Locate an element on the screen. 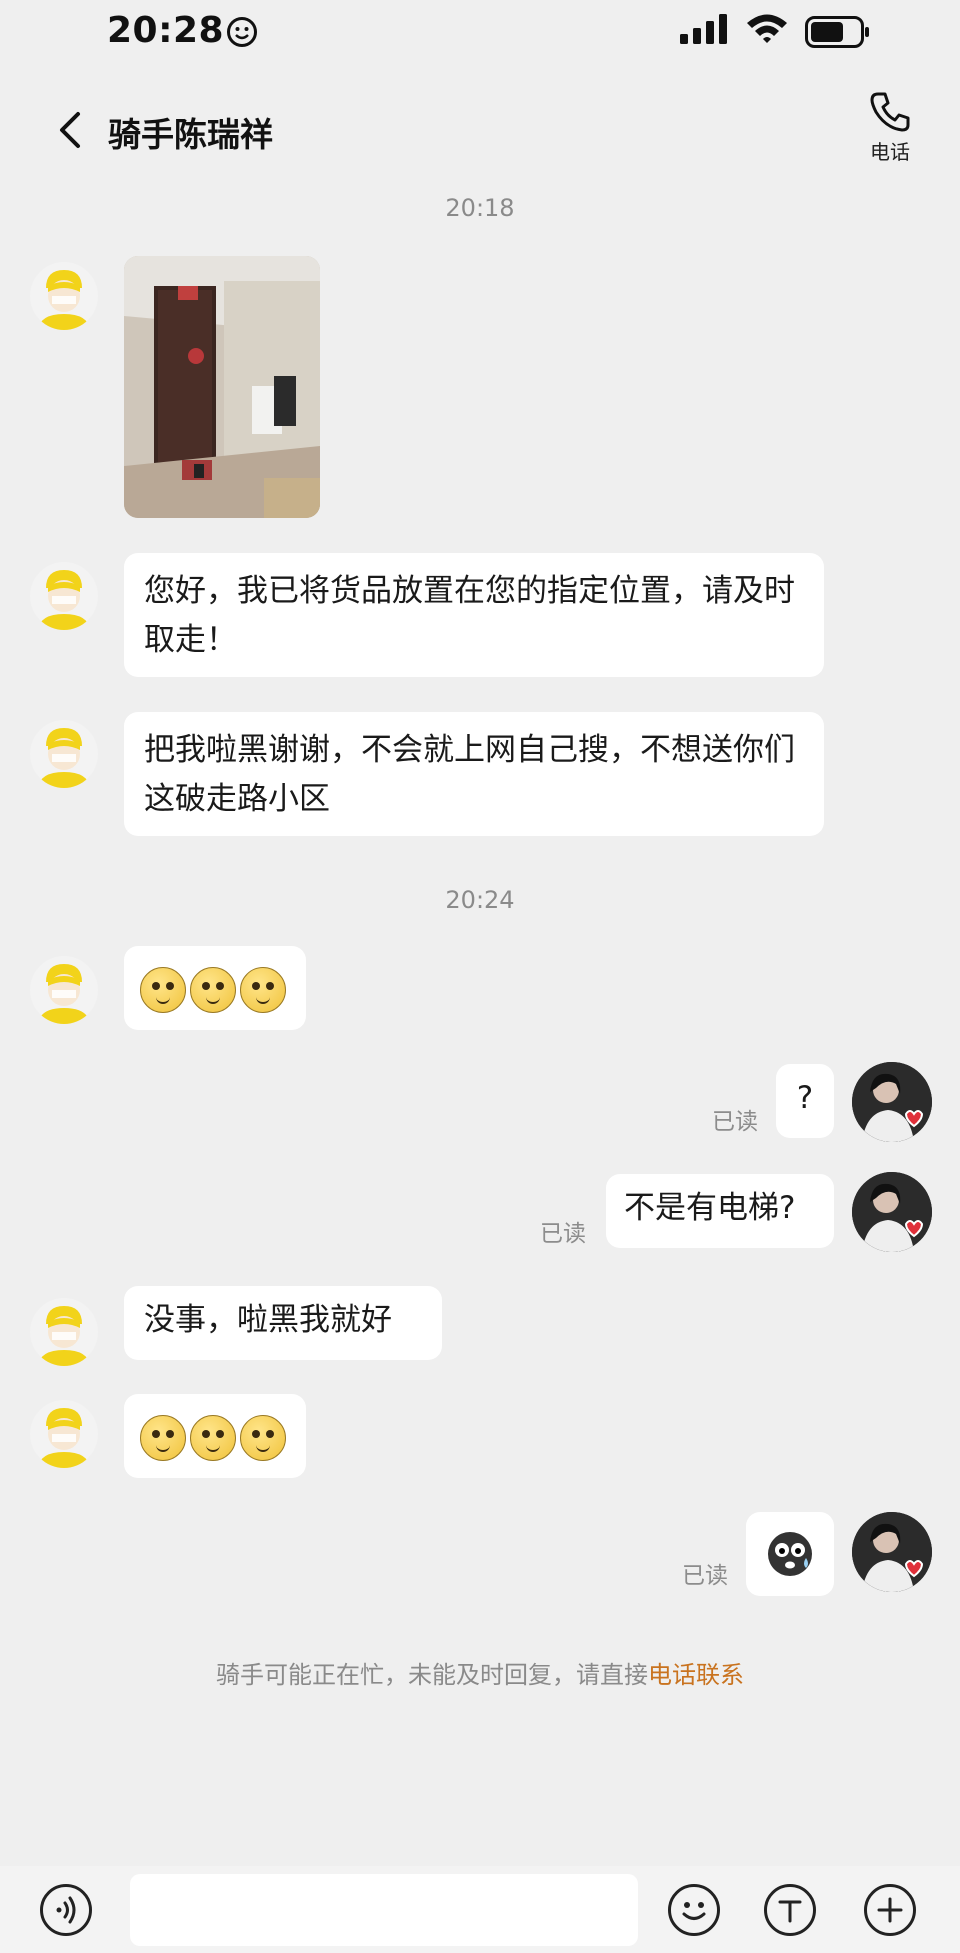  battery-icon is located at coordinates (837, 32).